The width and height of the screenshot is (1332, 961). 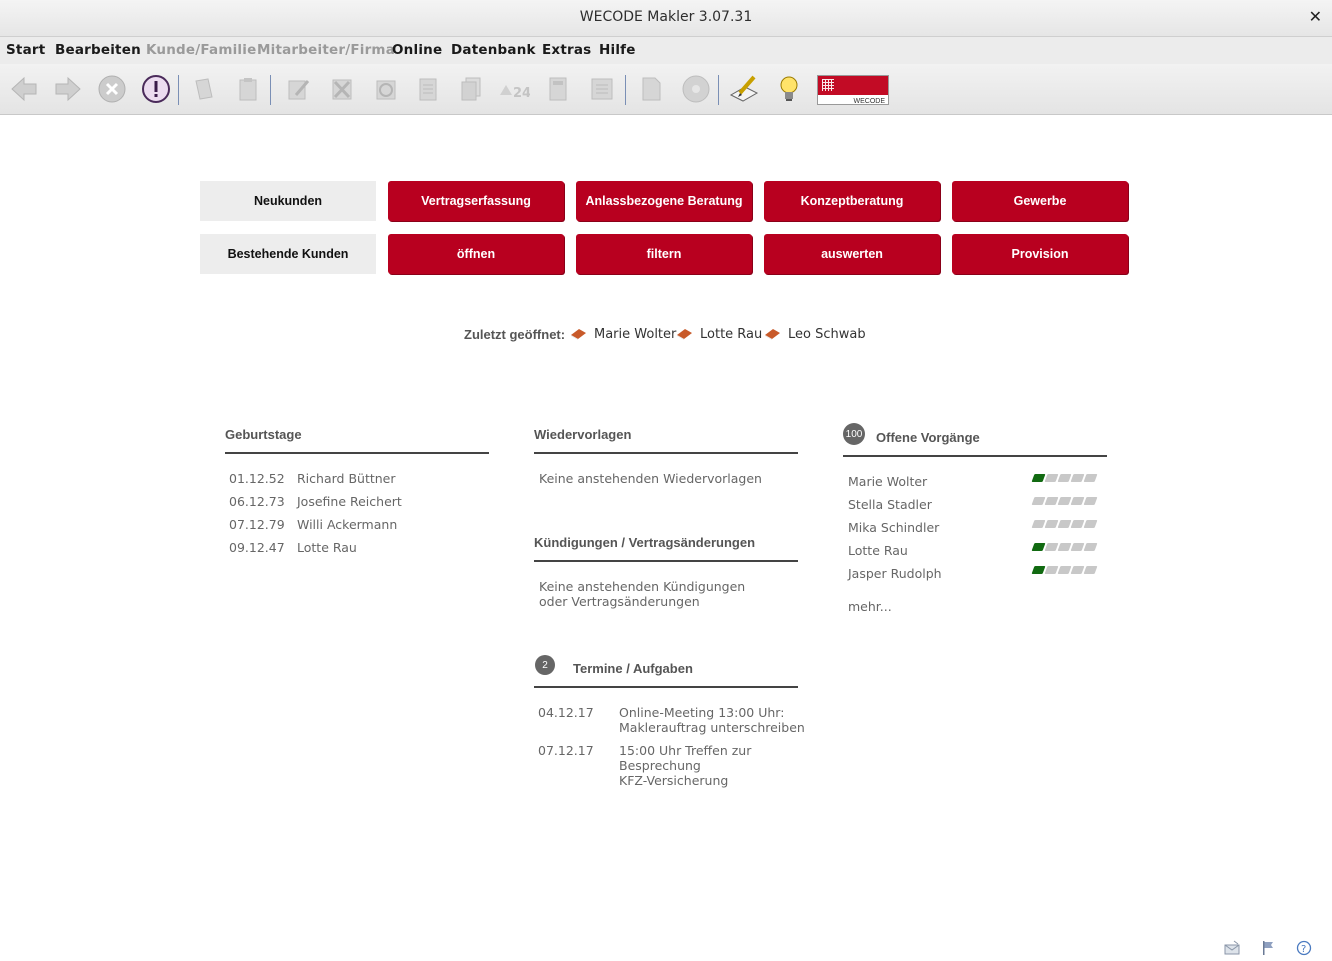 I want to click on appointments-count-badge: 2, so click(x=545, y=665).